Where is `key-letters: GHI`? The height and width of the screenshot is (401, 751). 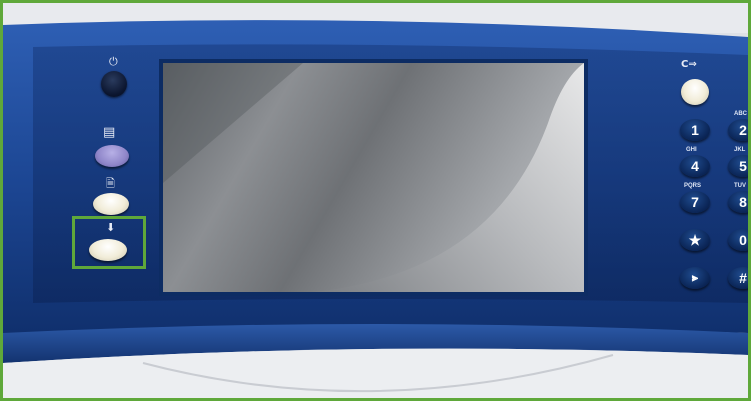 key-letters: GHI is located at coordinates (691, 150).